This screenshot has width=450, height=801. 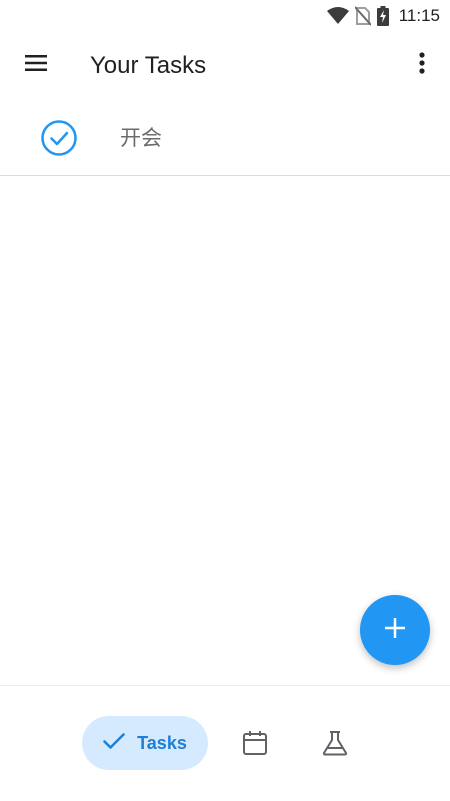 What do you see at coordinates (225, 66) in the screenshot?
I see `app-bar: Your Tasks` at bounding box center [225, 66].